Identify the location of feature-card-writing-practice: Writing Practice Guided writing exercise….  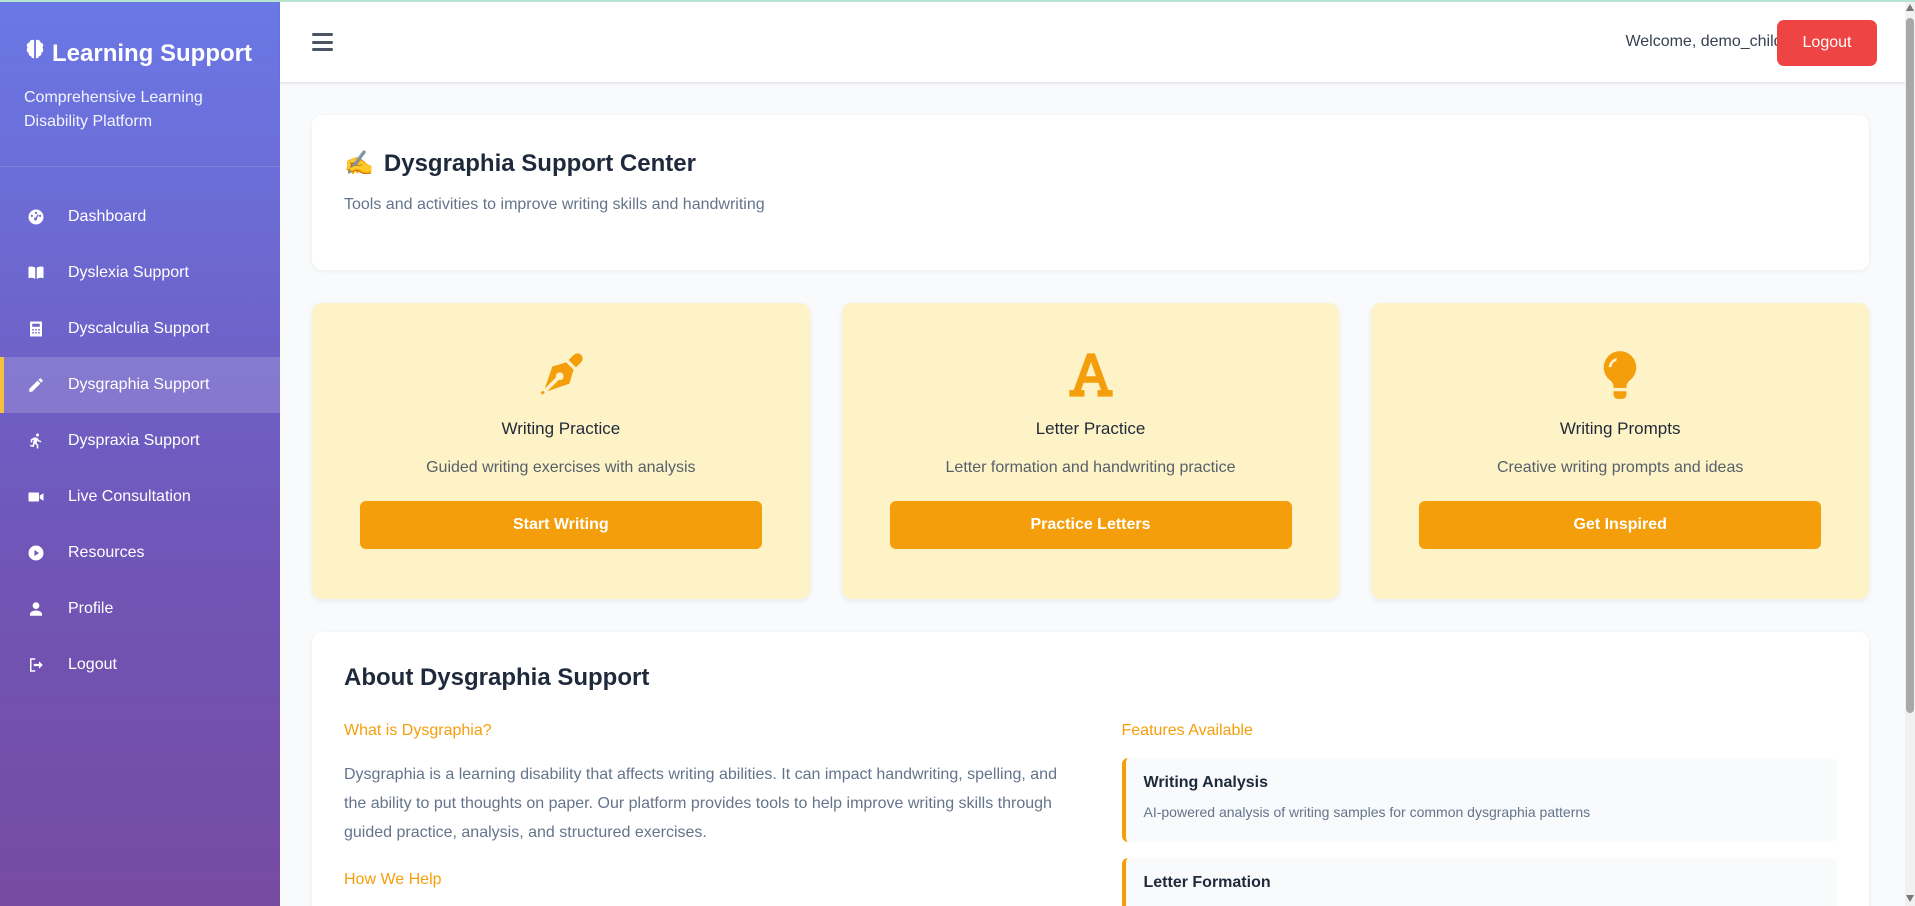
(561, 451).